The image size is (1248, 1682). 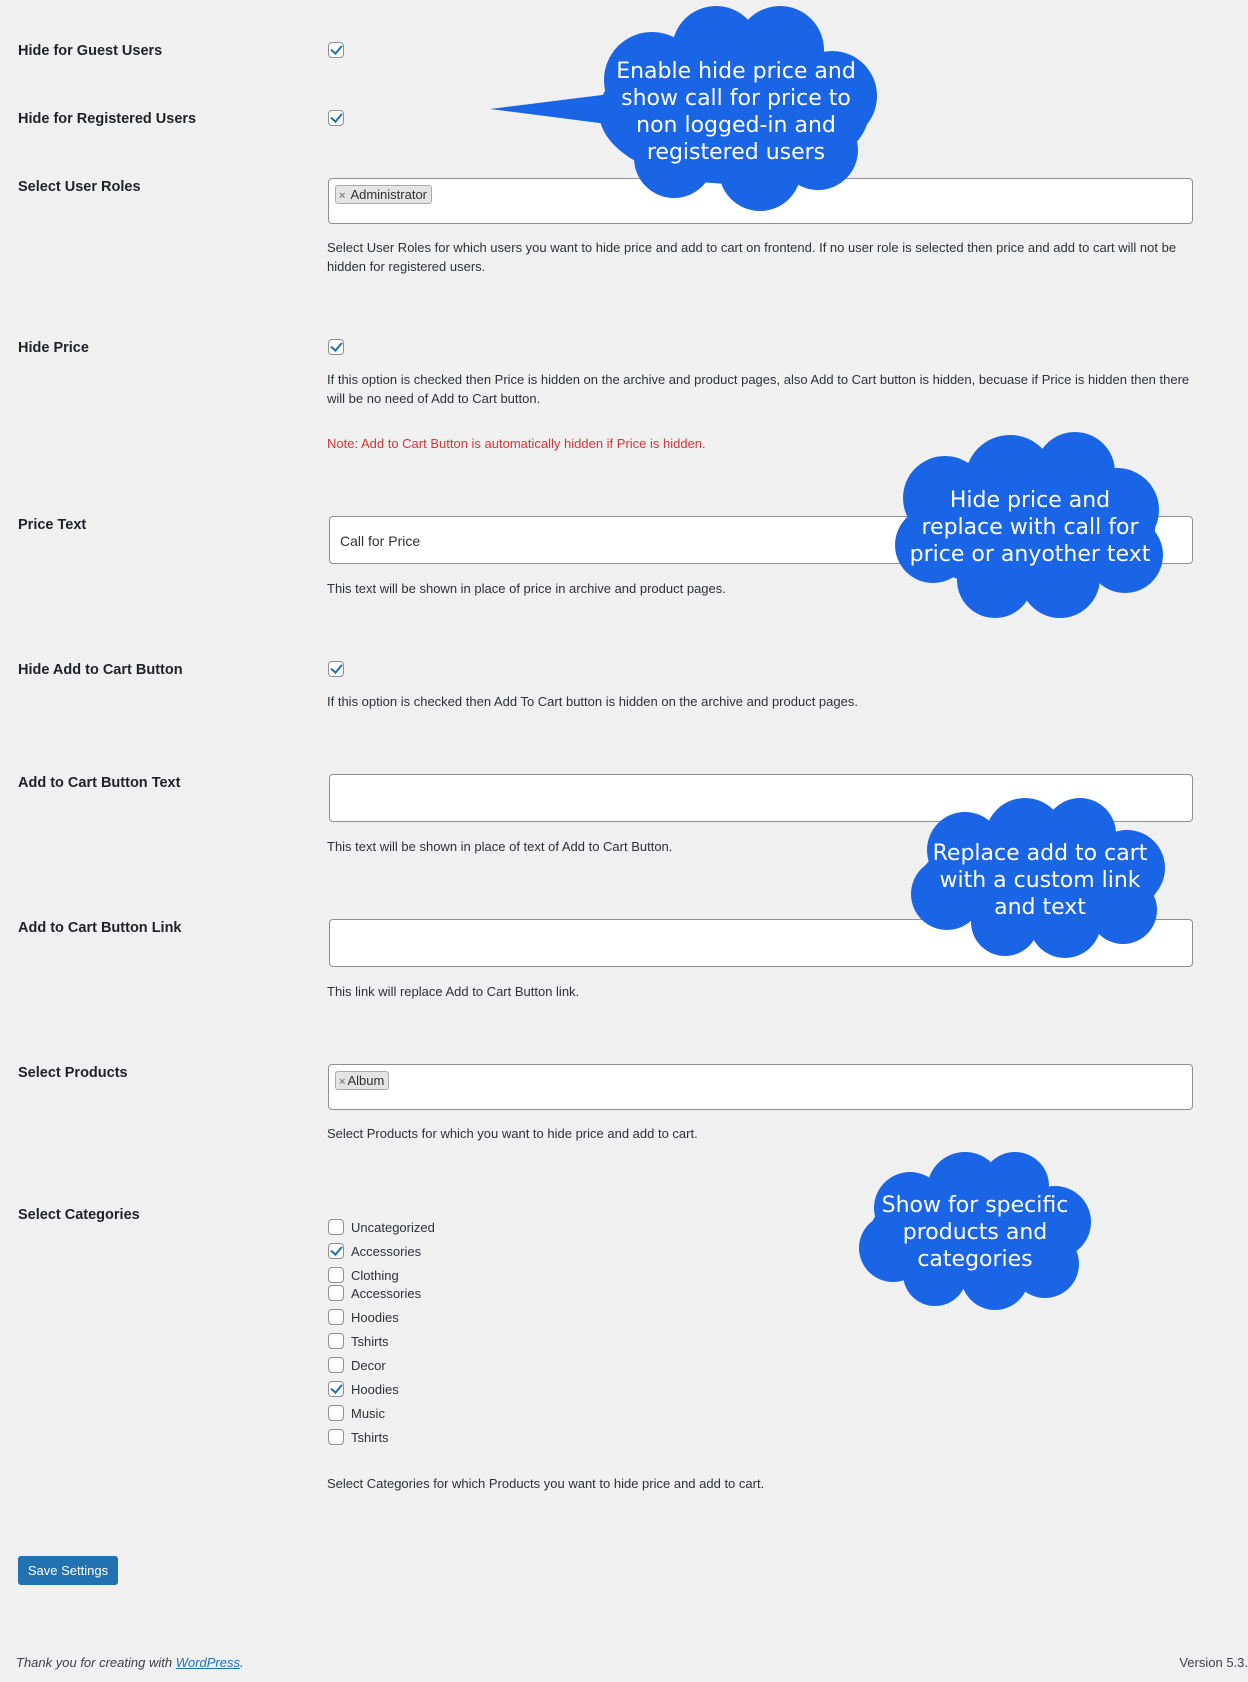 What do you see at coordinates (208, 1662) in the screenshot?
I see `wordpress-link: WordPress` at bounding box center [208, 1662].